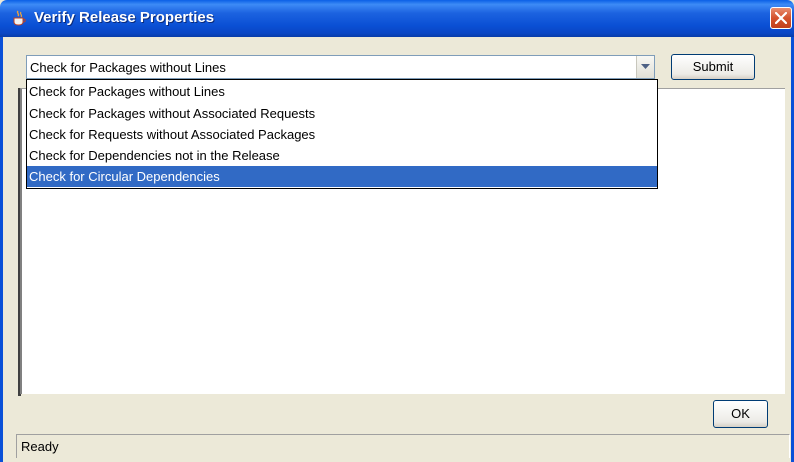  I want to click on chevron-down-icon, so click(645, 66).